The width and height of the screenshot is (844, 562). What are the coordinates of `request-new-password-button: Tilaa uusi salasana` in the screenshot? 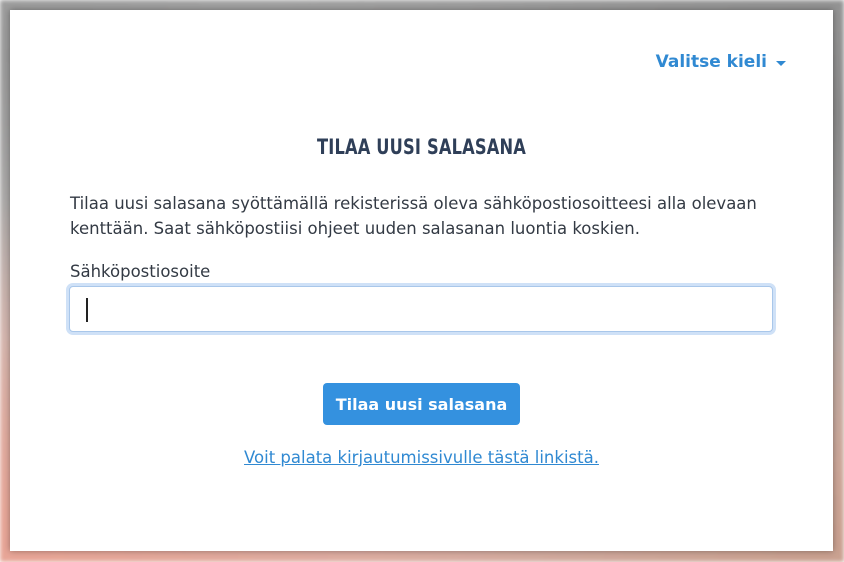 It's located at (421, 404).